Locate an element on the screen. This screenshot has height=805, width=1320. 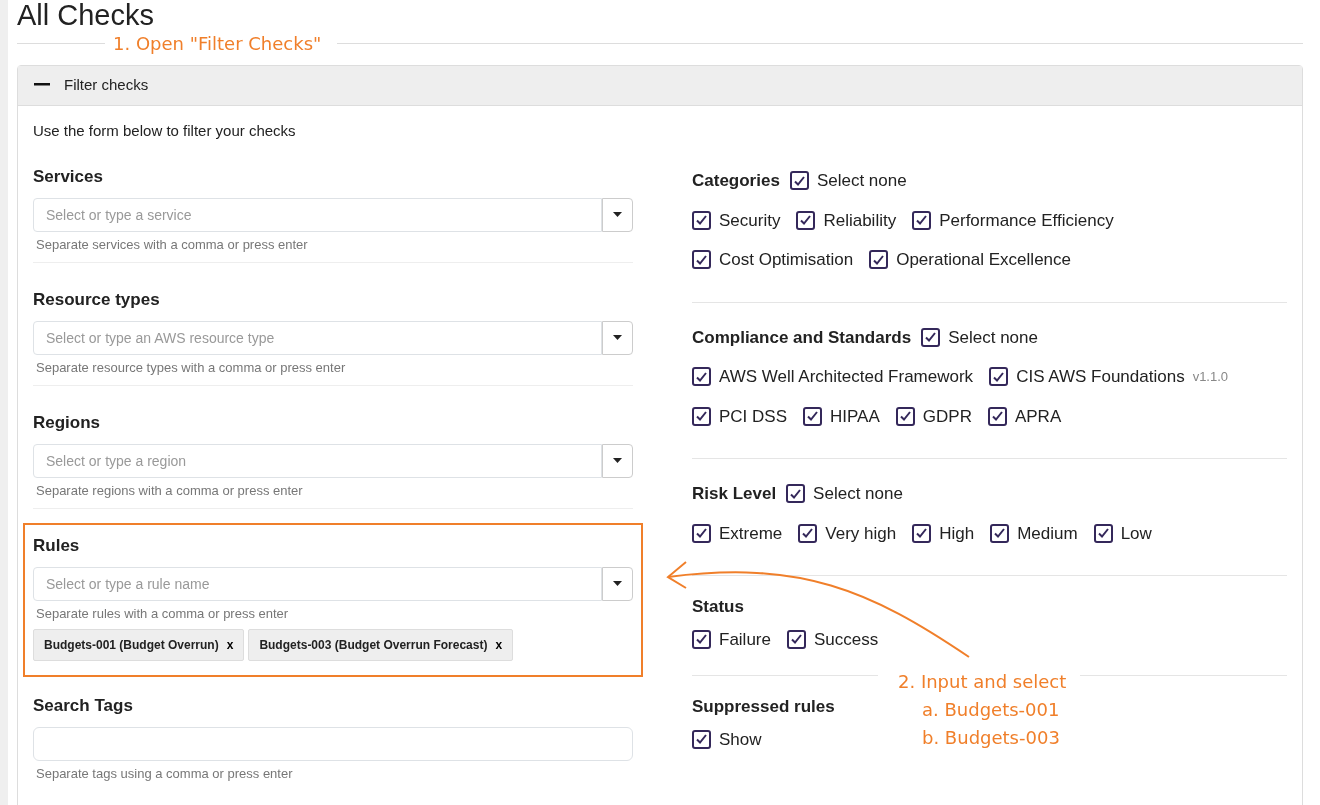
version-text: v1.1.0 is located at coordinates (1210, 377).